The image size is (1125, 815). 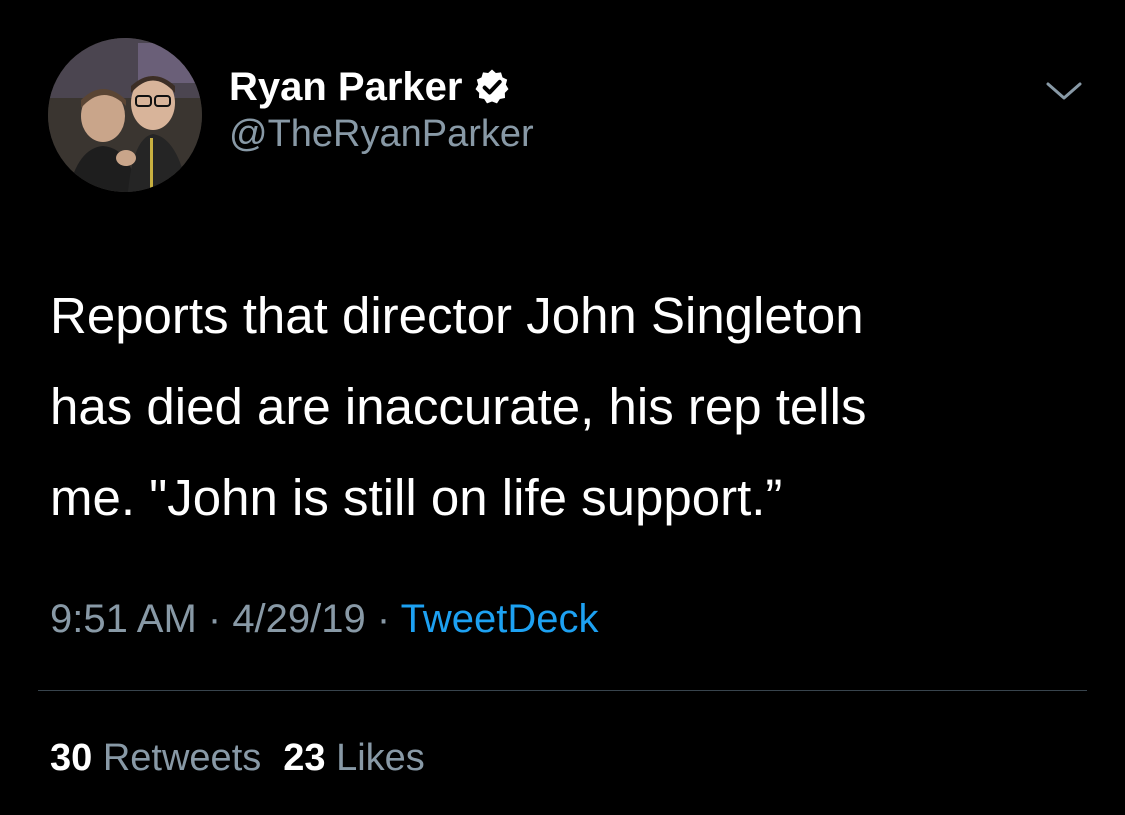 I want to click on chevron-down-icon, so click(x=1064, y=91).